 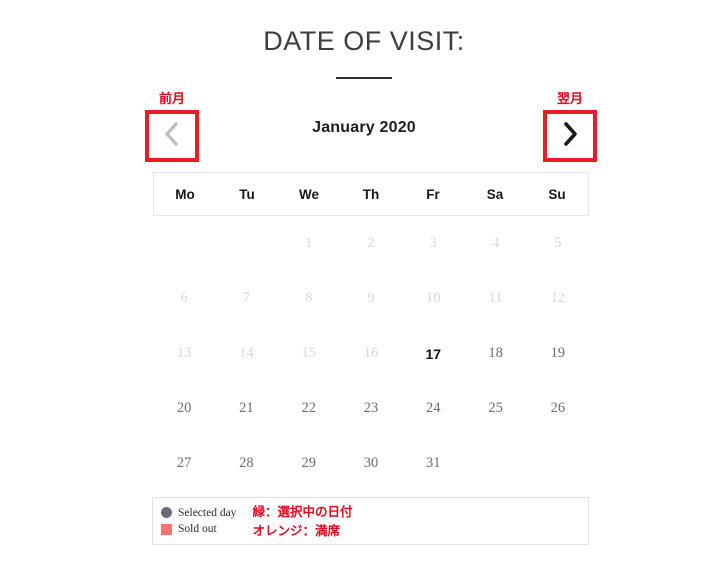 I want to click on calendar-day-cell: 9, so click(x=371, y=298).